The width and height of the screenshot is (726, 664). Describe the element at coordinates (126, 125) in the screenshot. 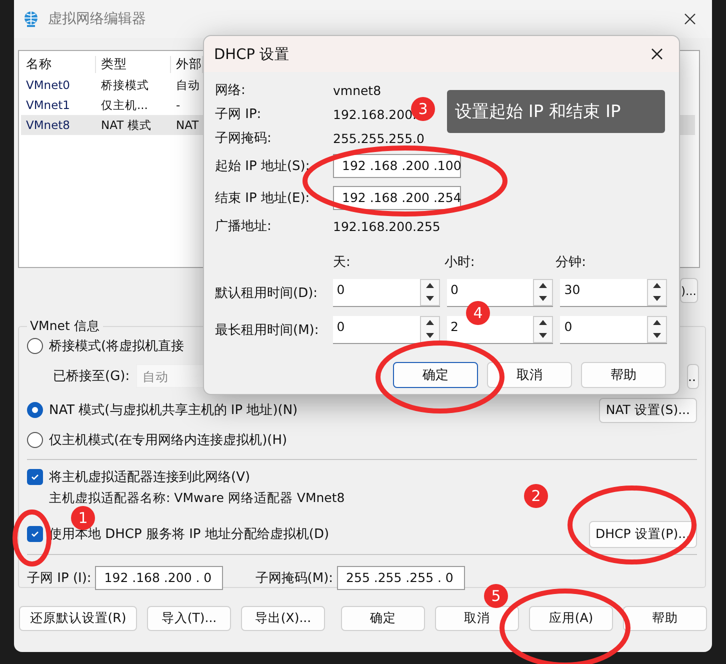

I see `table-cell-text: NAT 模式` at that location.